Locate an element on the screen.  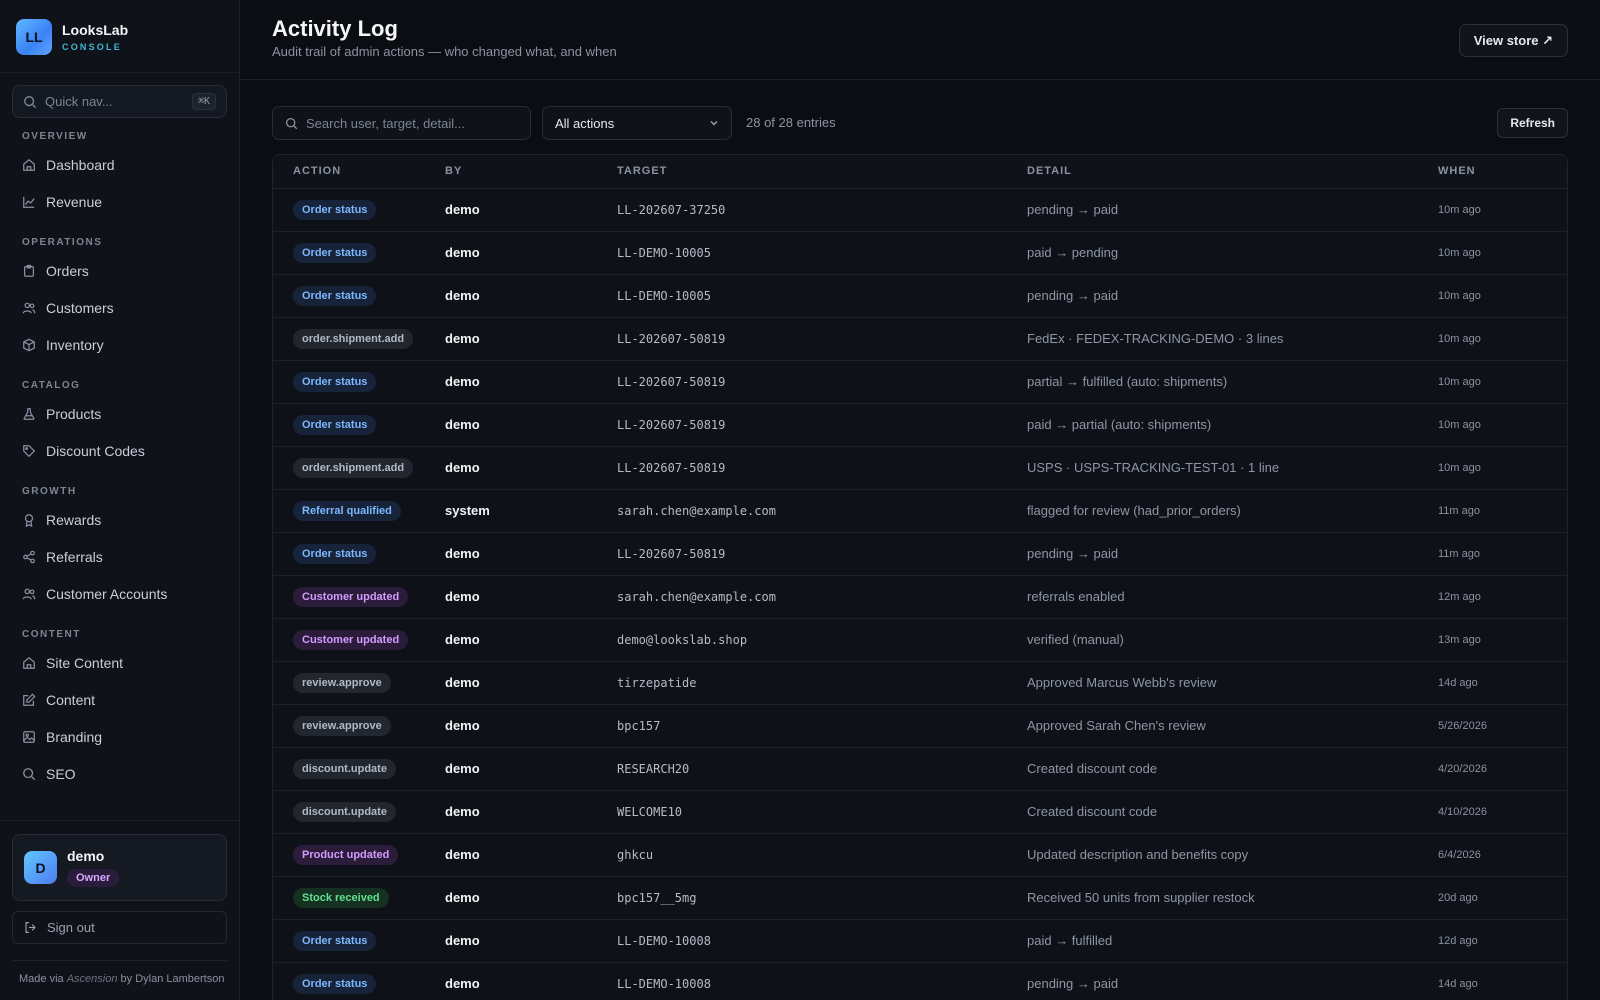
nav-section-content: CONTENT is located at coordinates (51, 634).